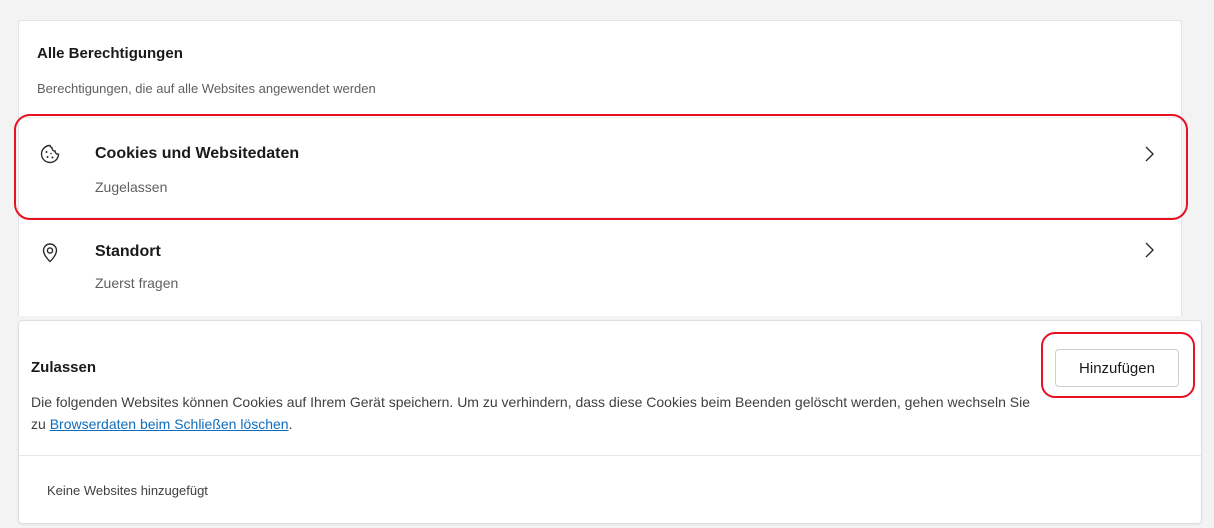 This screenshot has width=1214, height=528. I want to click on all-permissions-title: Alle Berechtigungen, so click(110, 53).